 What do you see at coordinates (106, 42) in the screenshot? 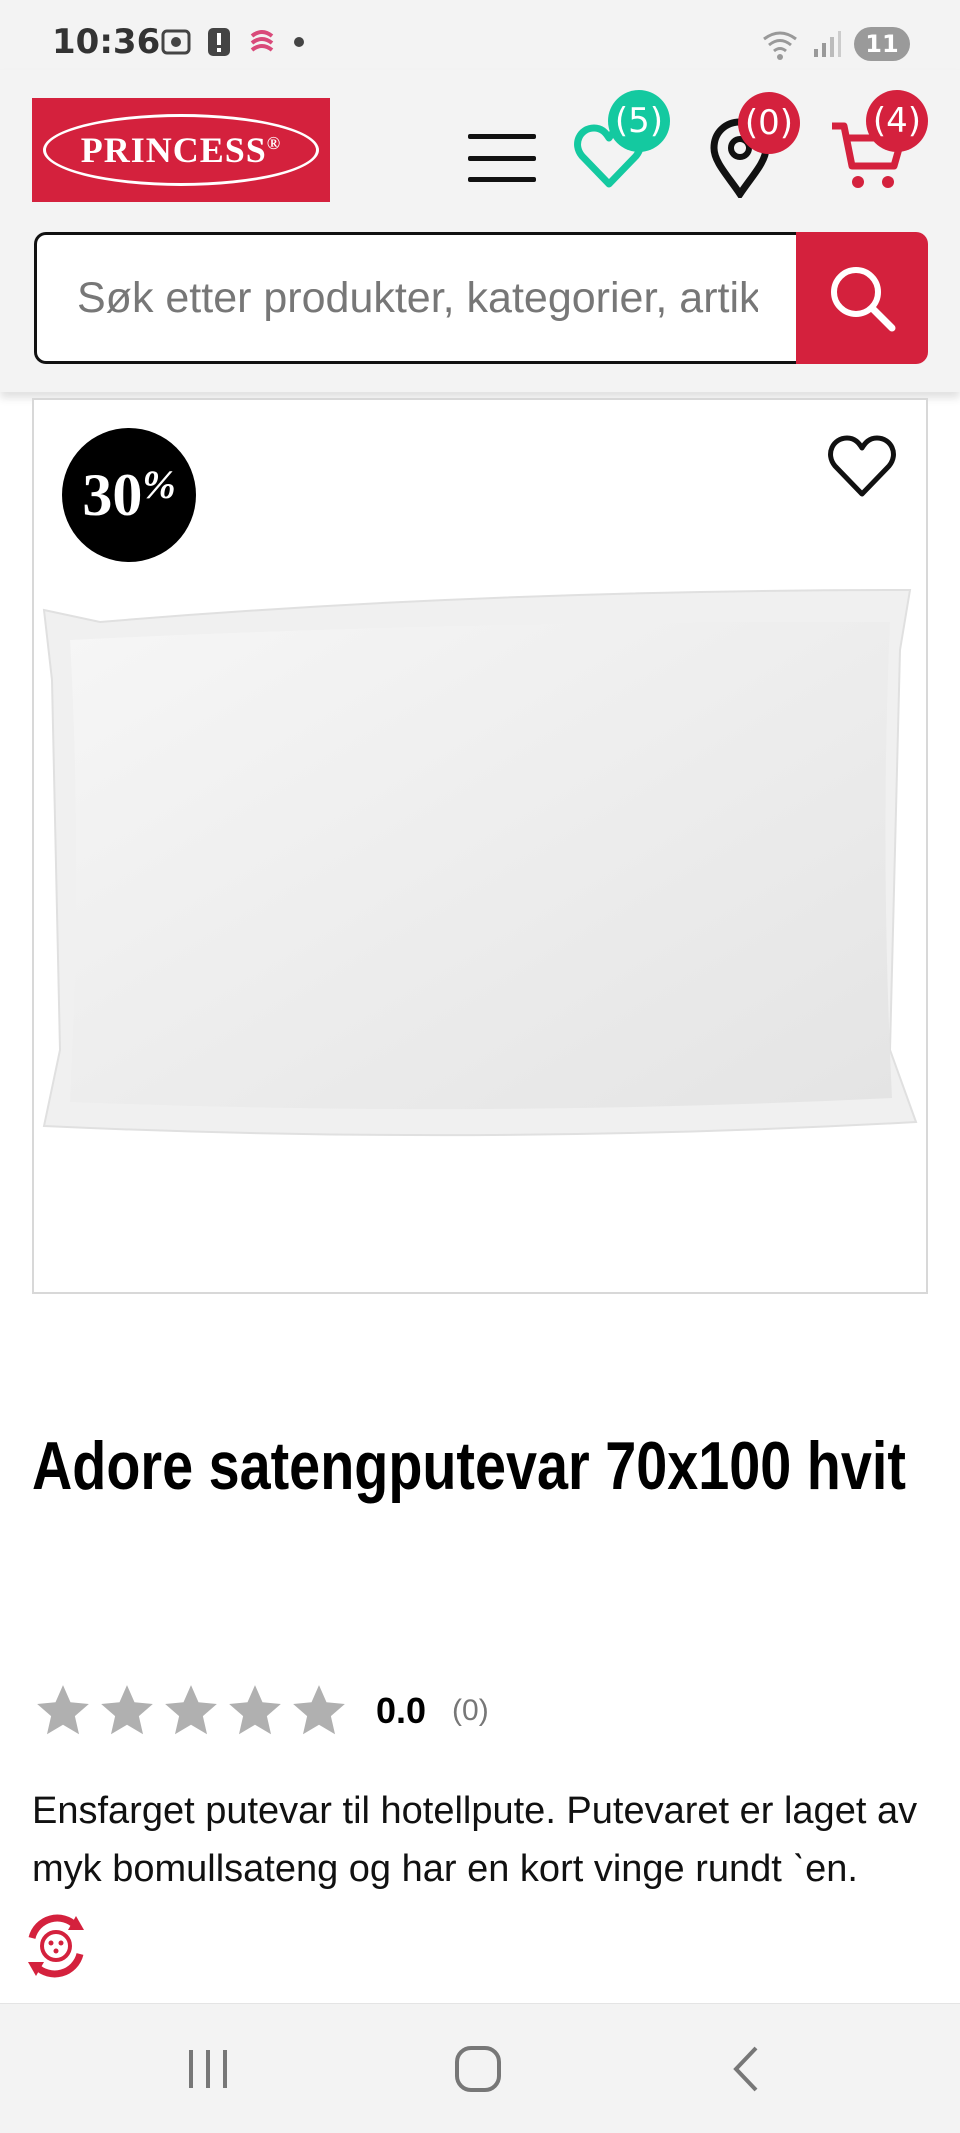
I see `status-time: 10:36` at bounding box center [106, 42].